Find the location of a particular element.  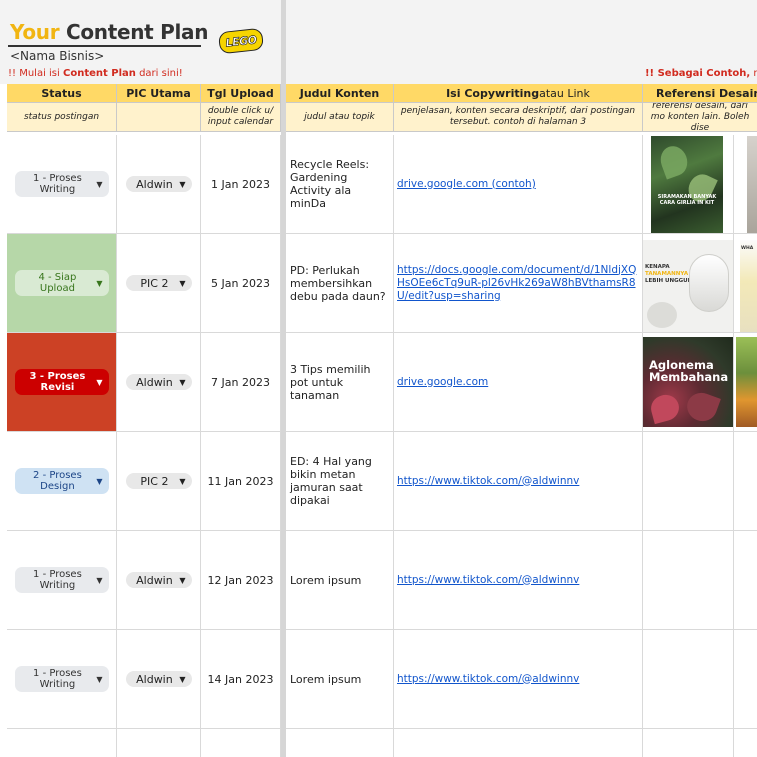

column-header-tgl: Tgl Upload is located at coordinates (241, 93).